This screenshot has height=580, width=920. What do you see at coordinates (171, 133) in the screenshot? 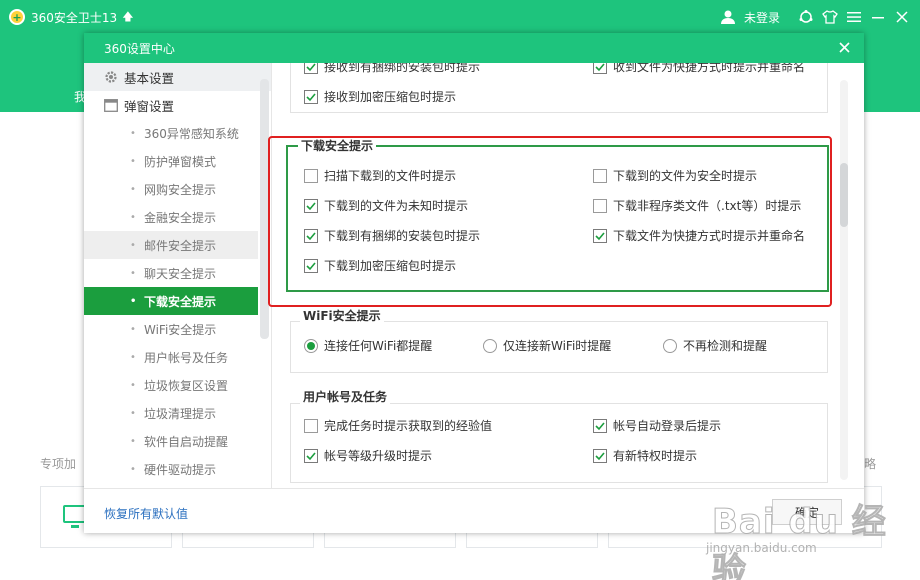
I see `sidebar-item-anomaly: • 360异常感知系统` at bounding box center [171, 133].